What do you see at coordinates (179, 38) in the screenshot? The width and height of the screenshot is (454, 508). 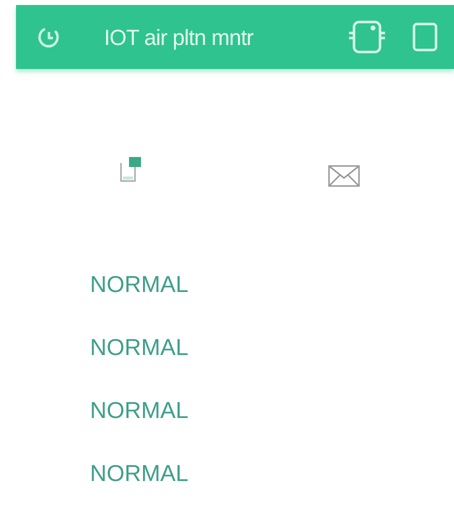 I see `app-title: IOT air pltn mntr` at bounding box center [179, 38].